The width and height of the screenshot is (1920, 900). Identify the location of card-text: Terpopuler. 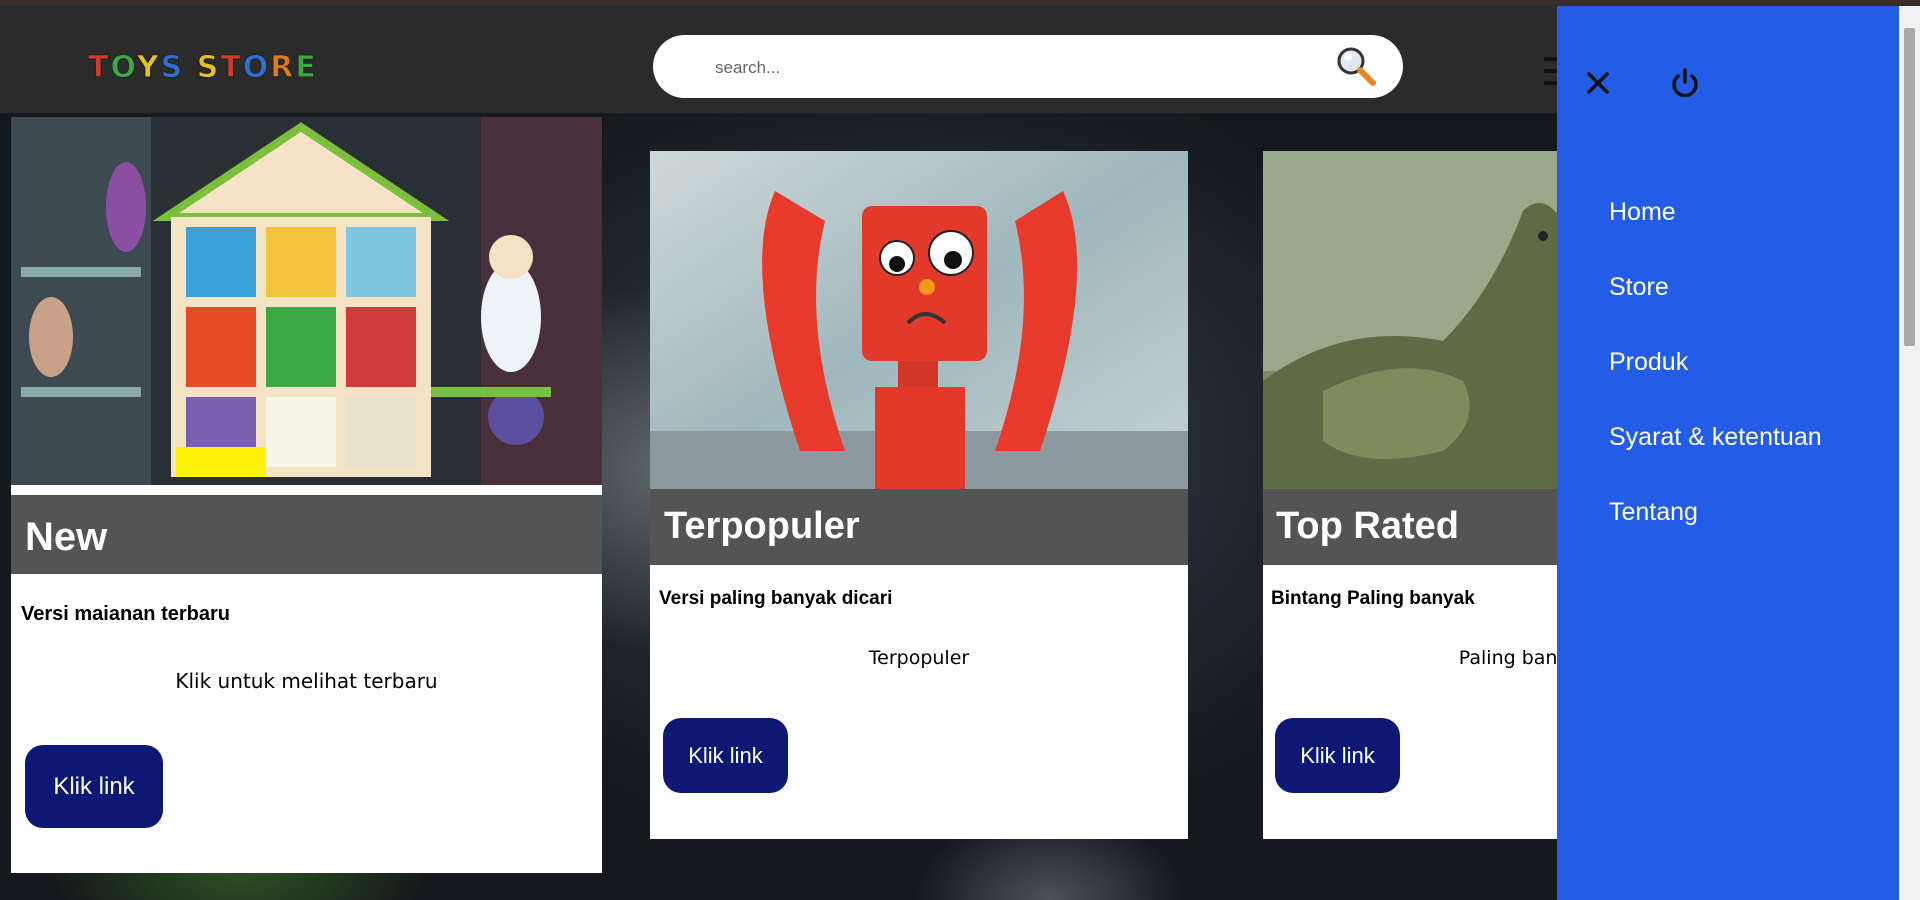
(919, 658).